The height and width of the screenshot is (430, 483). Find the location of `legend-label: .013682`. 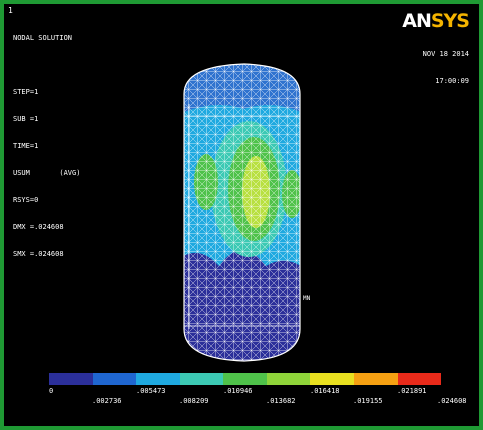

legend-label: .013682 is located at coordinates (281, 401).